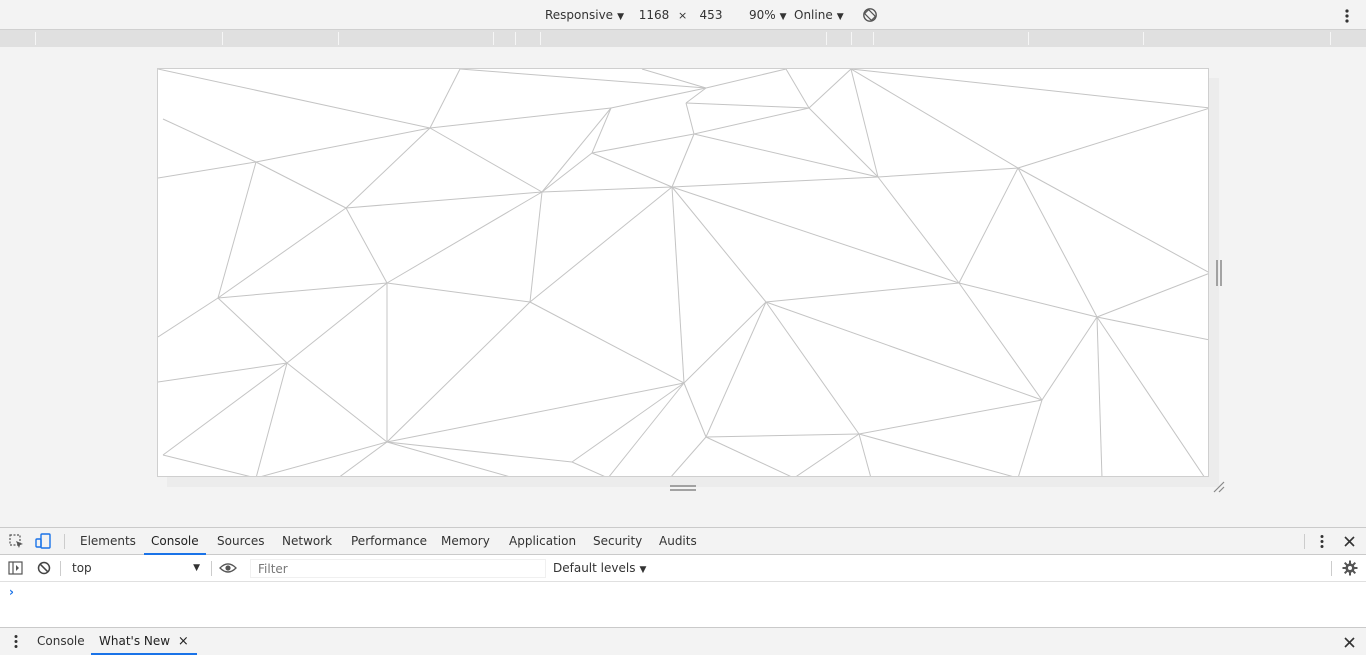 The height and width of the screenshot is (655, 1366). Describe the element at coordinates (135, 641) in the screenshot. I see `drawer-tab-whats-new-label: What's New` at that location.